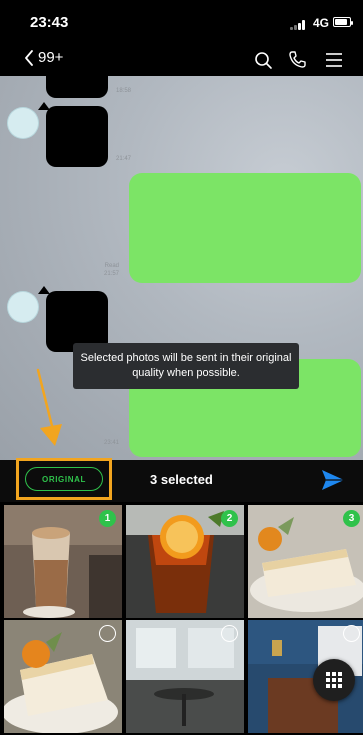  What do you see at coordinates (124, 91) in the screenshot?
I see `message-timestamp: 18:58` at bounding box center [124, 91].